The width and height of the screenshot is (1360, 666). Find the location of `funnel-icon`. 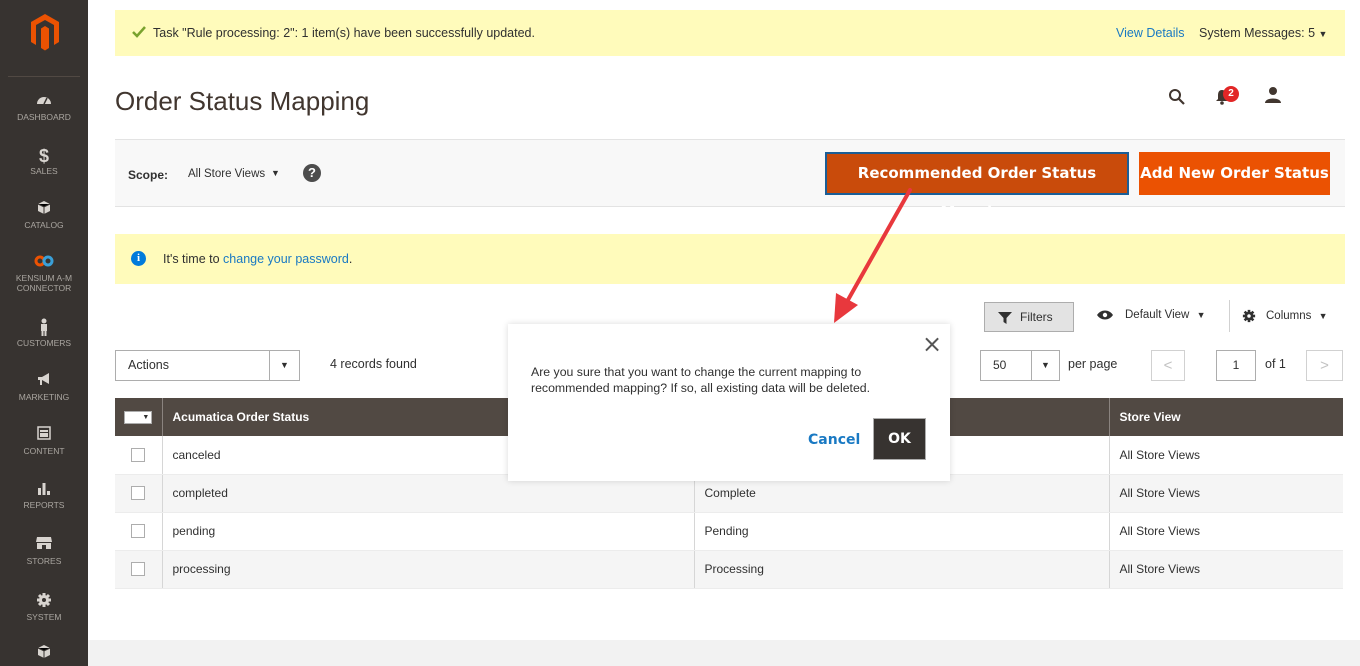

funnel-icon is located at coordinates (1005, 318).